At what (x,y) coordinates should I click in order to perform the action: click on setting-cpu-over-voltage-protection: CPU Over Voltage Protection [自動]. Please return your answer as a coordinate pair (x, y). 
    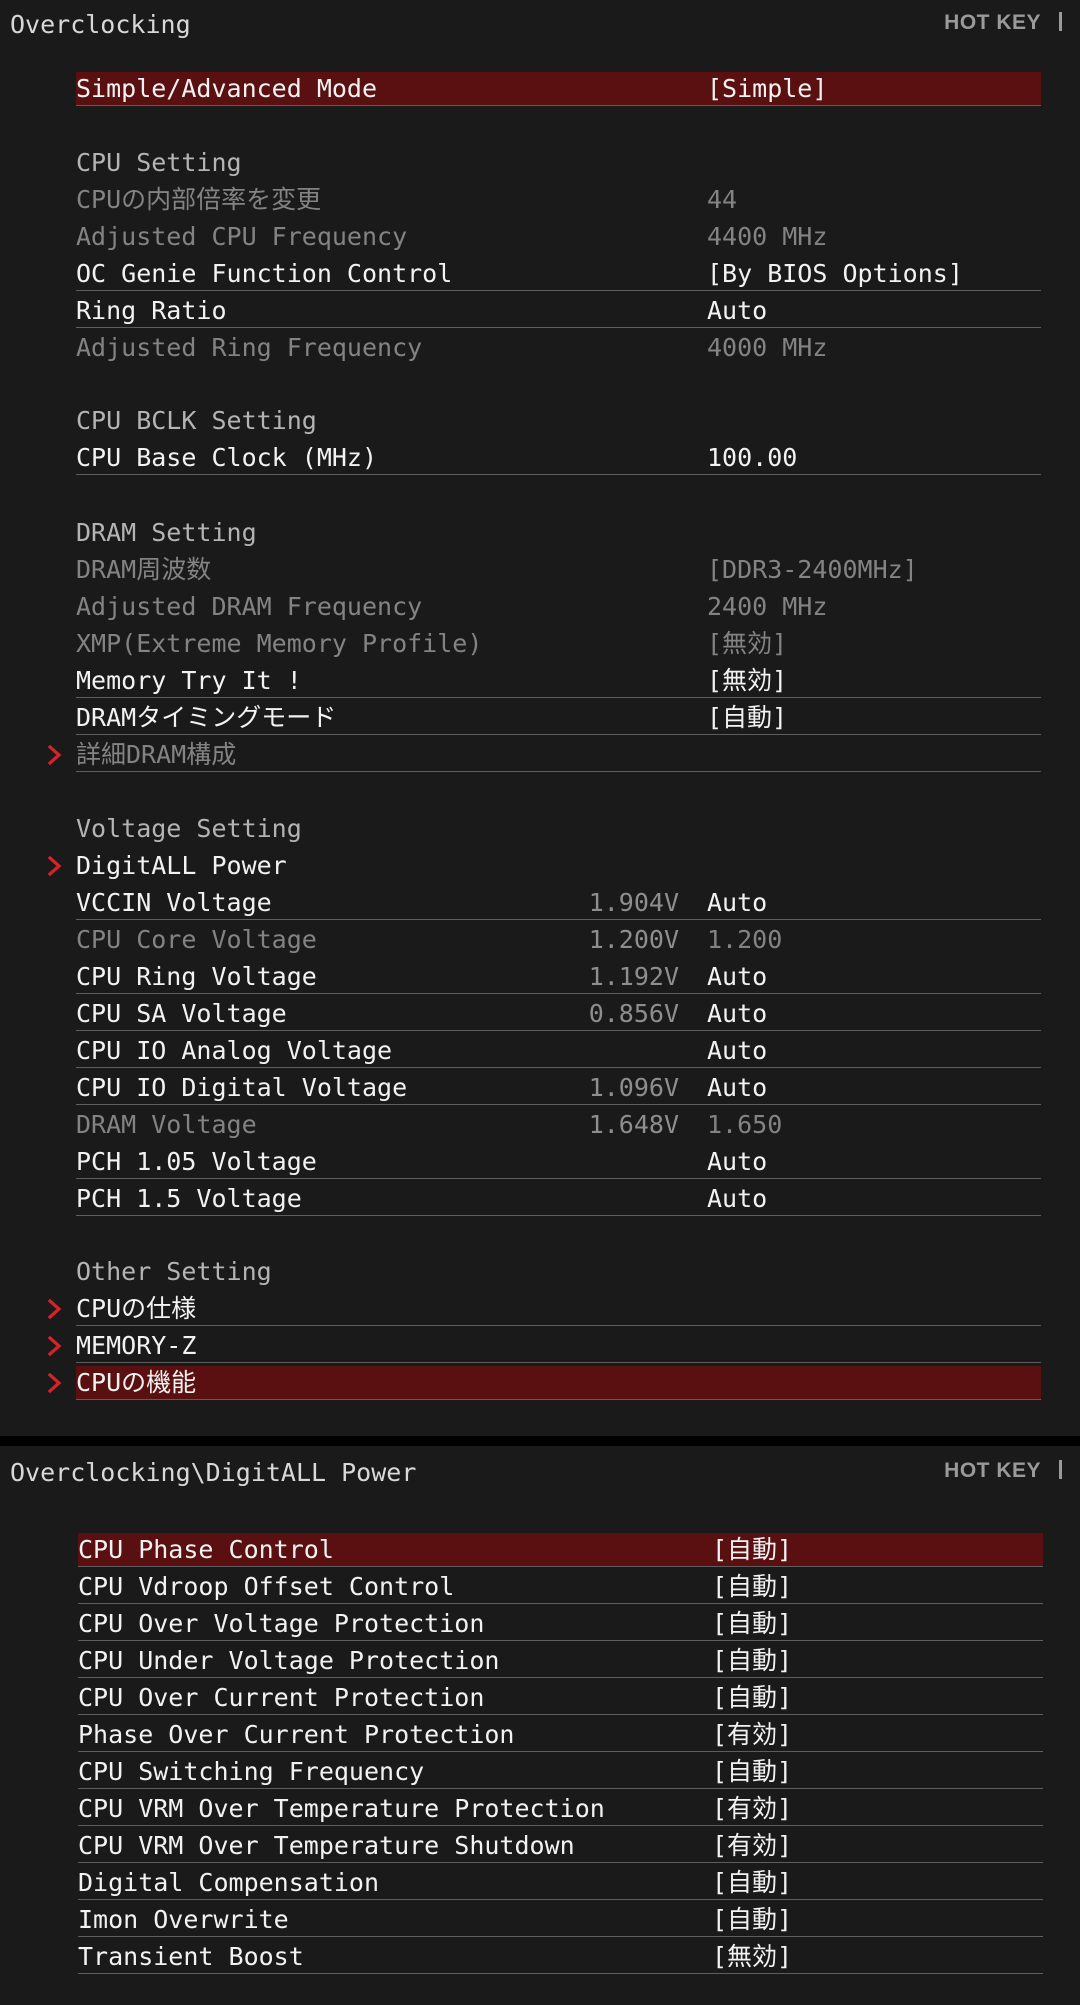
    Looking at the image, I should click on (560, 1624).